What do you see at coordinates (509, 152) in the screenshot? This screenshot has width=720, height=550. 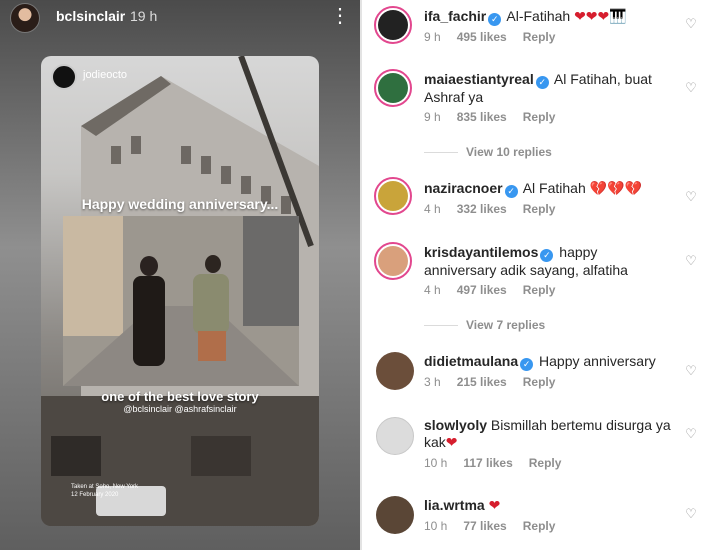 I see `view-replies-label: View 10 replies` at bounding box center [509, 152].